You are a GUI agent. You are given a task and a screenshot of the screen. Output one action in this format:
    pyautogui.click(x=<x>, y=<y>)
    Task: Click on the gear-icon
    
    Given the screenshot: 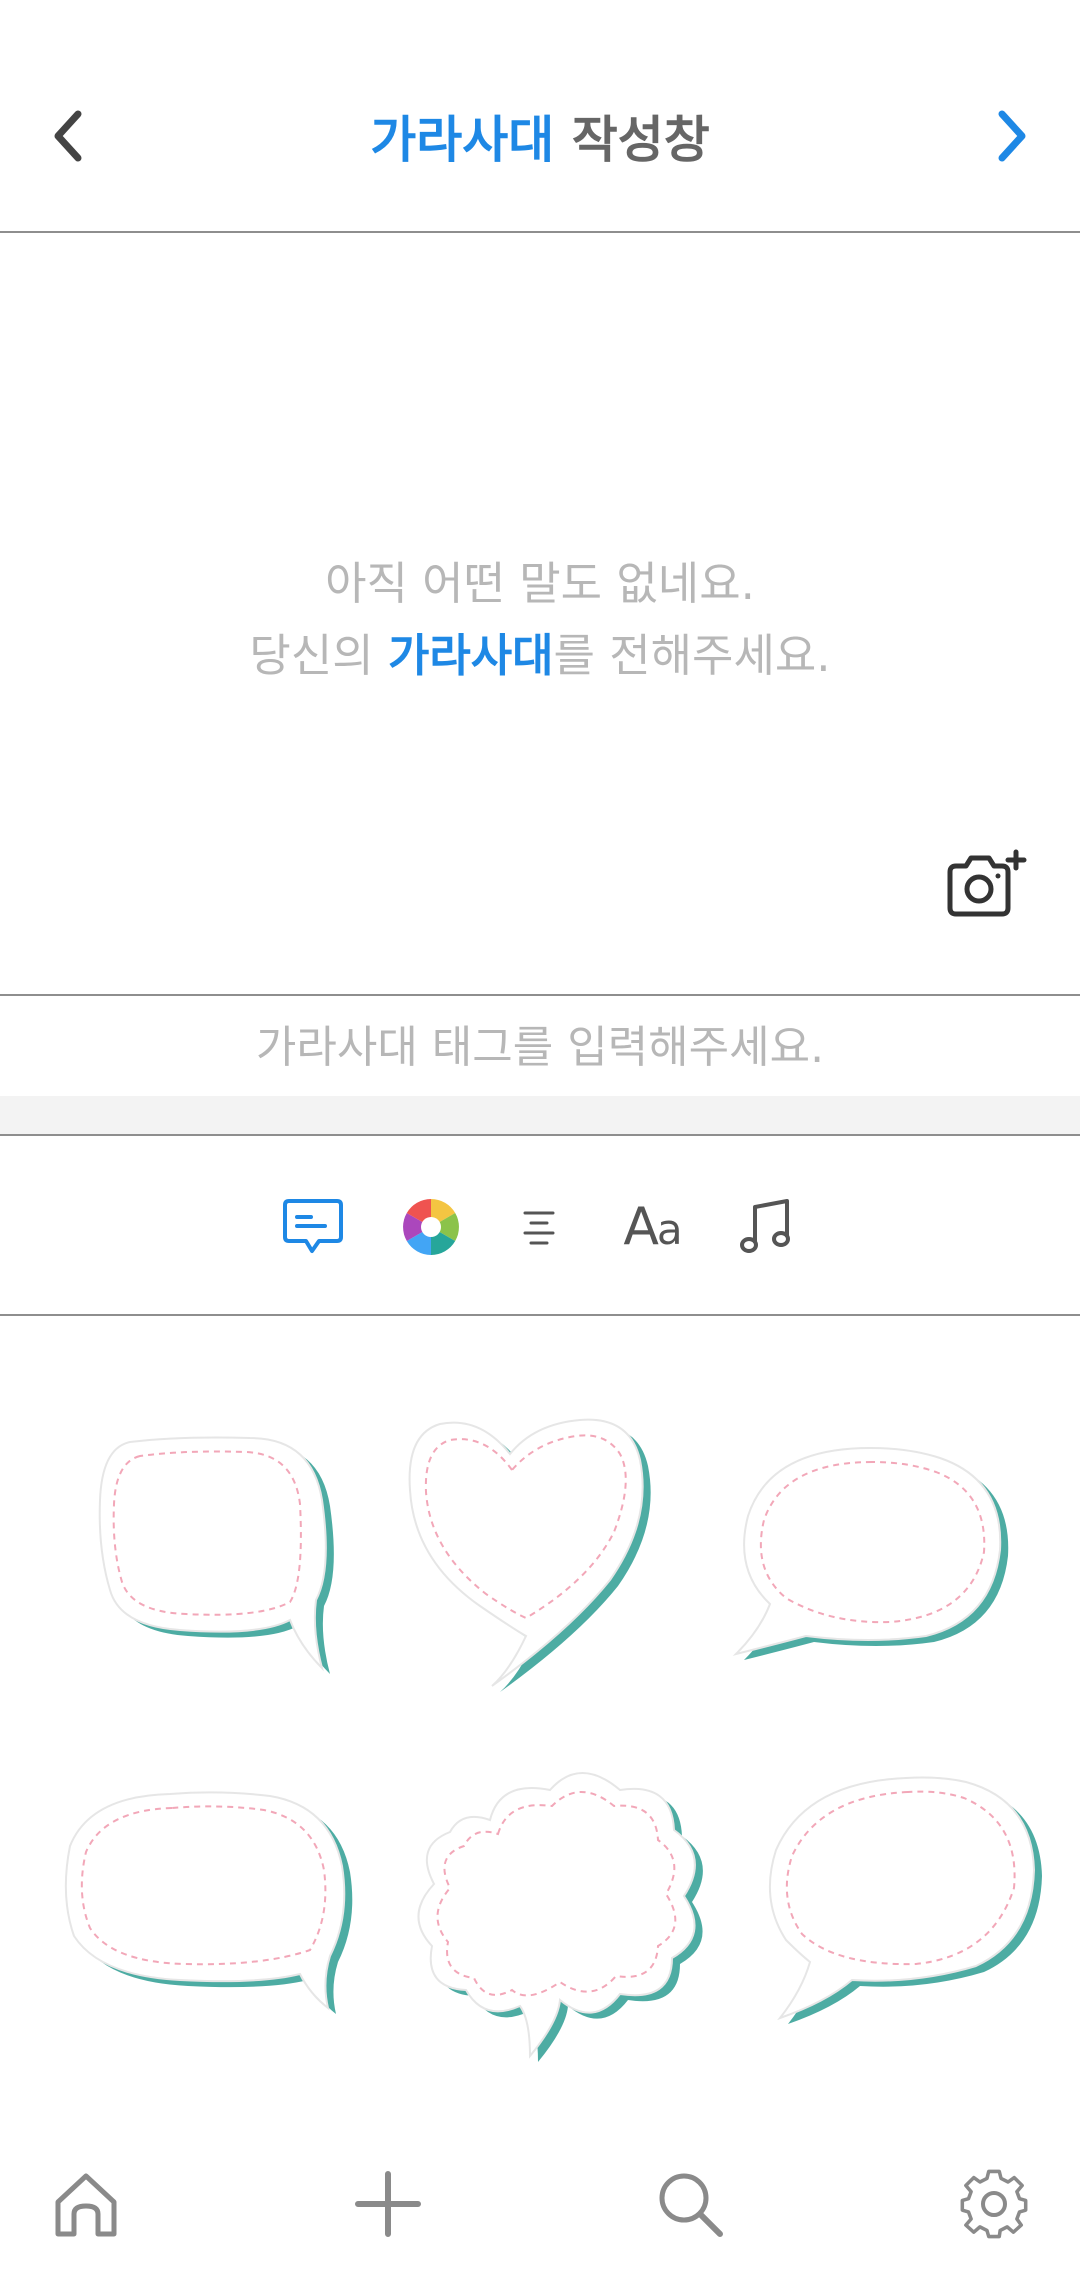 What is the action you would take?
    pyautogui.click(x=994, y=2204)
    